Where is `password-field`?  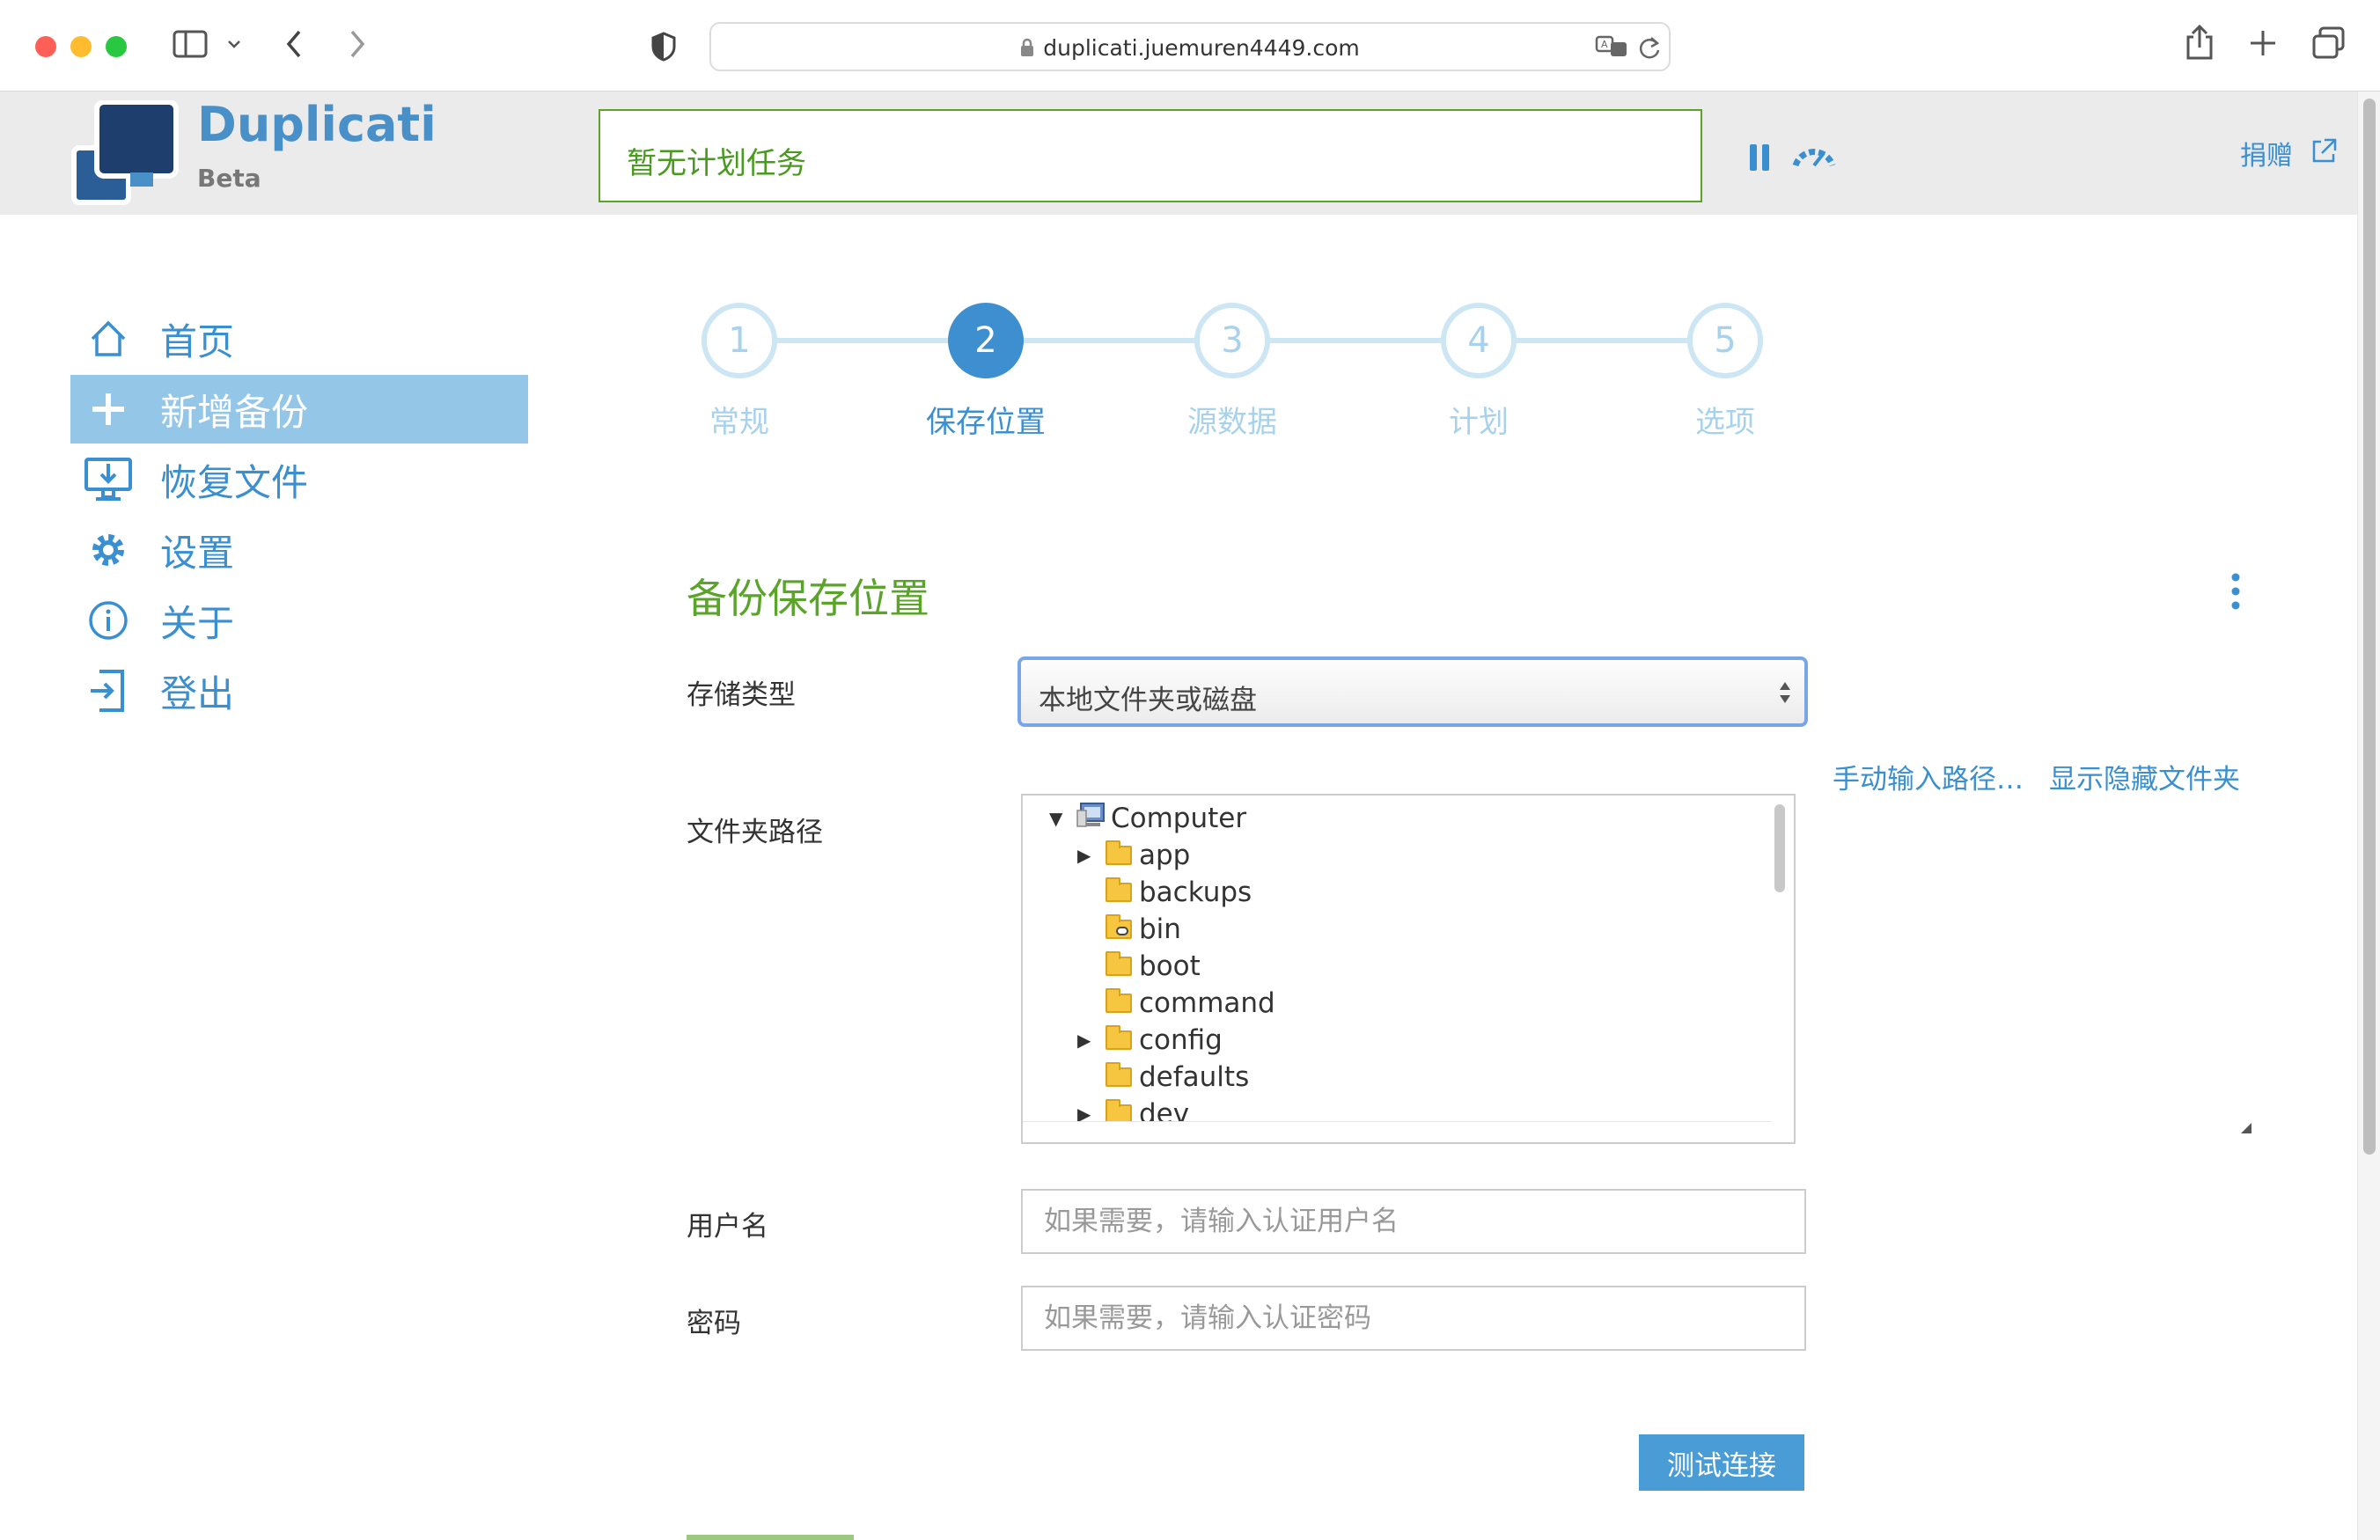
password-field is located at coordinates (1413, 1319).